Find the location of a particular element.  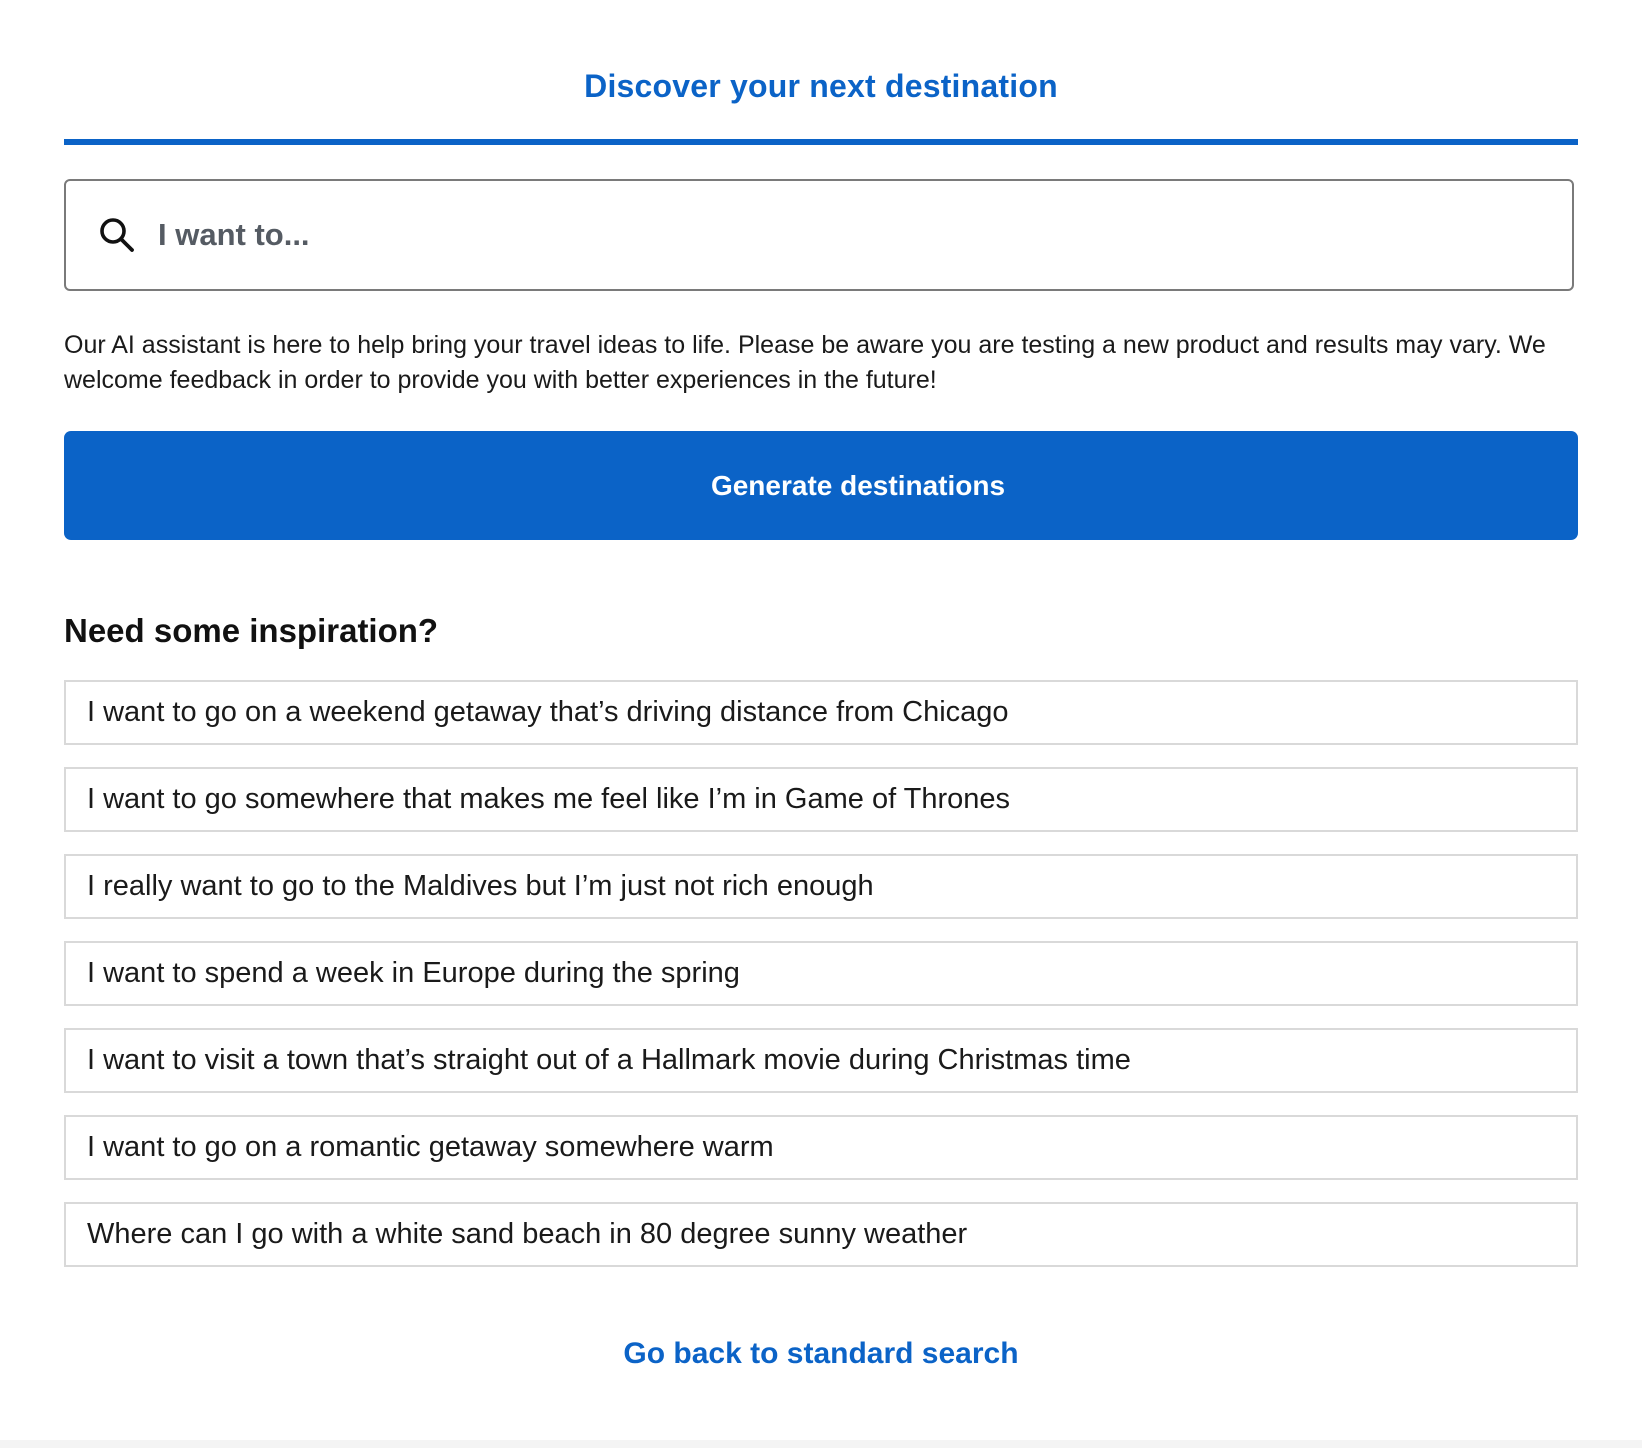

search-input is located at coordinates (854, 235).